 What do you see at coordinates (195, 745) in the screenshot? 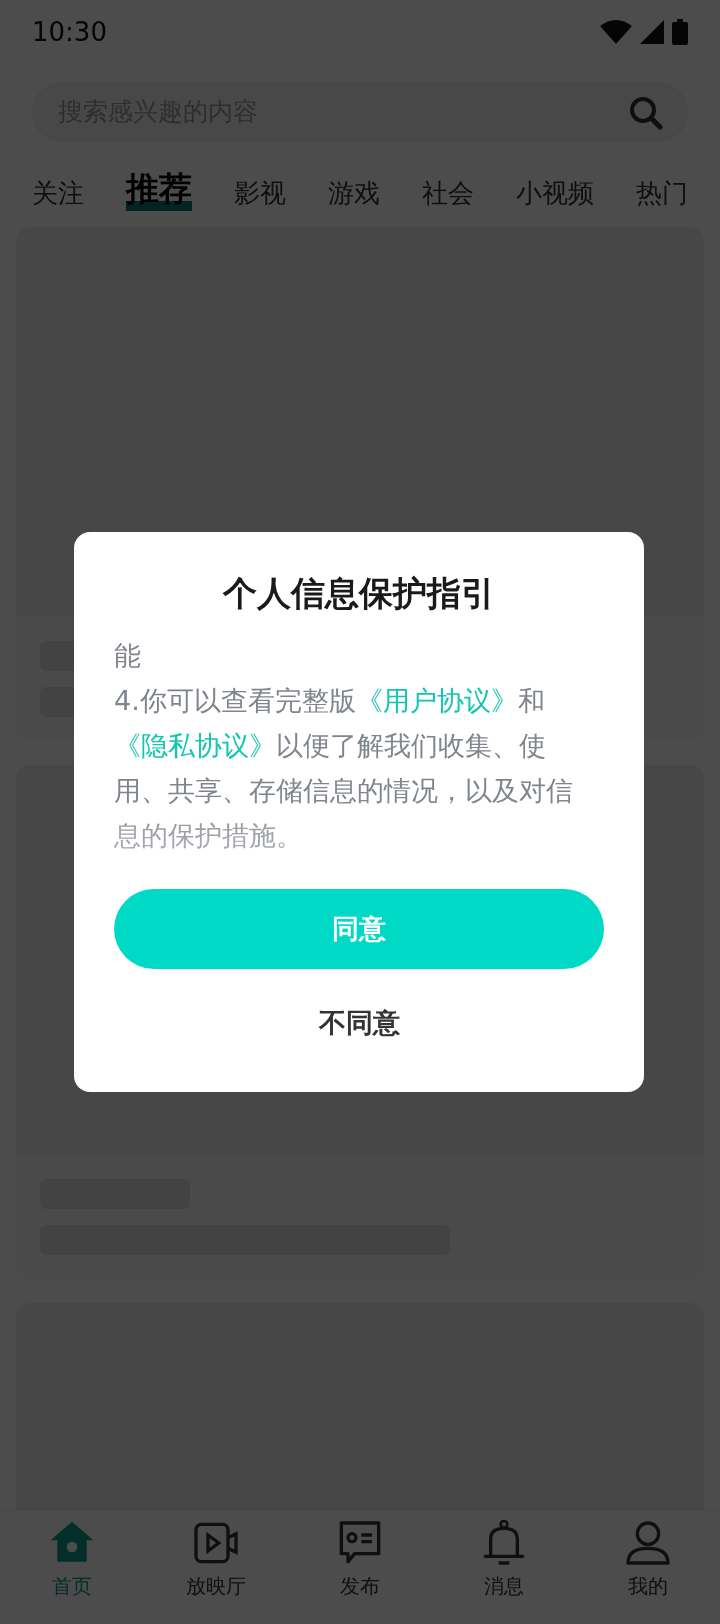
I see `agreement-link: 《隐私协议》` at bounding box center [195, 745].